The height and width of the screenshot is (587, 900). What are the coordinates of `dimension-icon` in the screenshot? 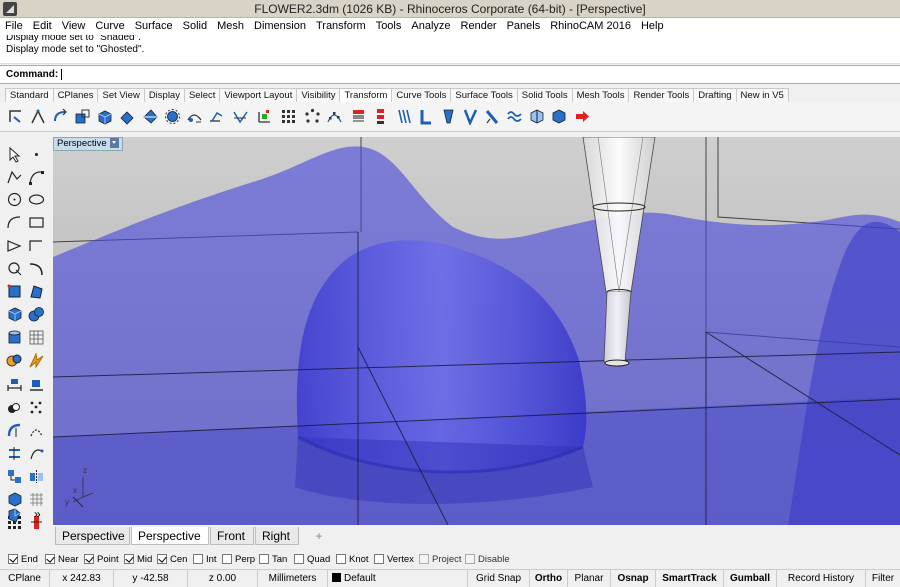 It's located at (14, 384).